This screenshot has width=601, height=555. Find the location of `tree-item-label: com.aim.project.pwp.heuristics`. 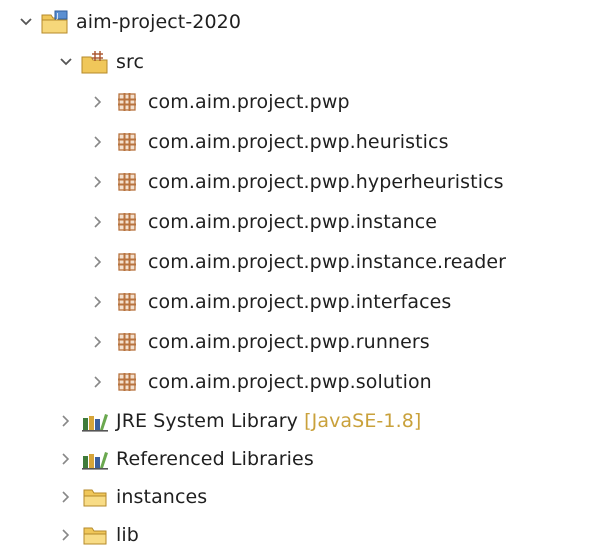

tree-item-label: com.aim.project.pwp.heuristics is located at coordinates (298, 142).